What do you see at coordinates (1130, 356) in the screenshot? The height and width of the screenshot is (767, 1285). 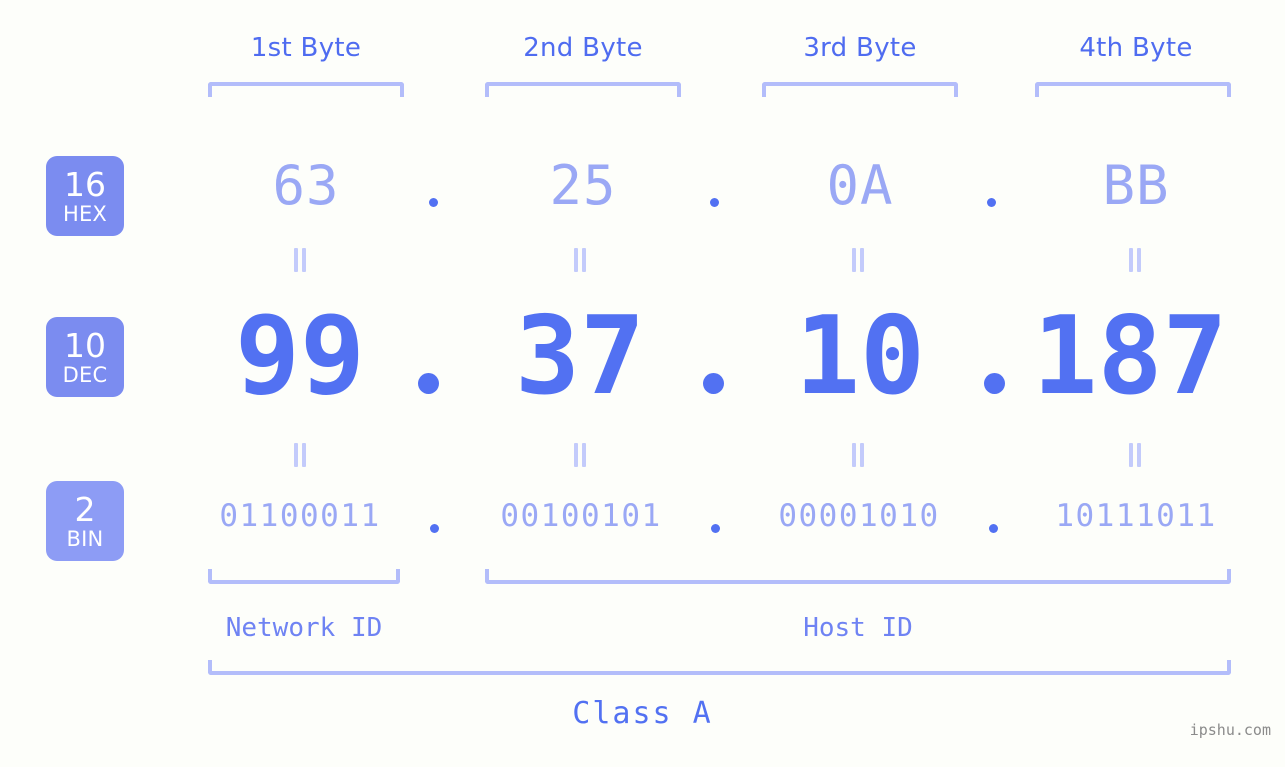 I see `dec-byte-4: 187` at bounding box center [1130, 356].